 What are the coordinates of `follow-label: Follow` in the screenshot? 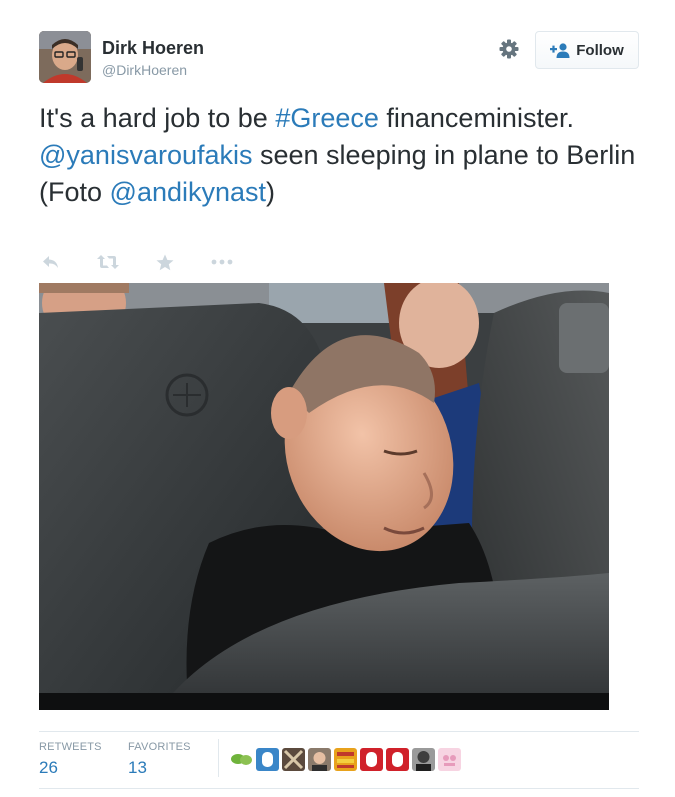 It's located at (600, 50).